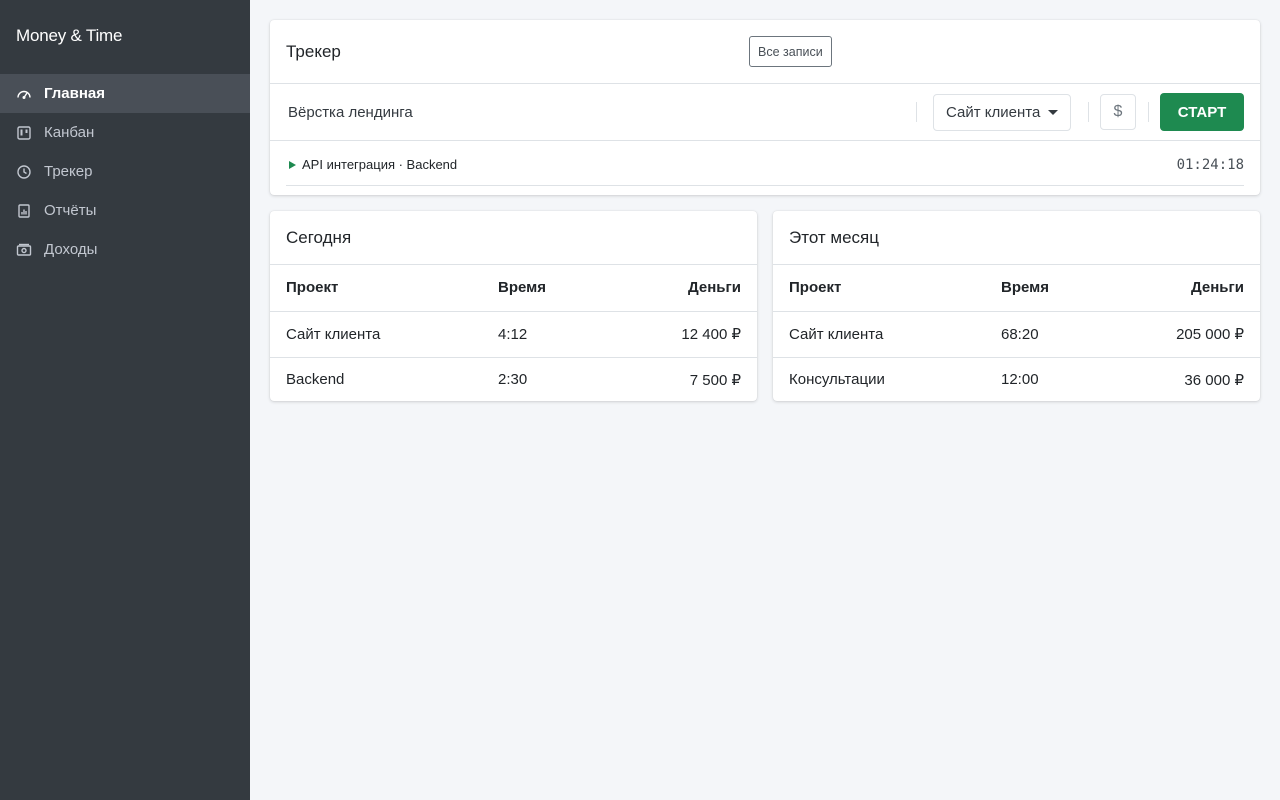 The width and height of the screenshot is (1280, 800). What do you see at coordinates (715, 380) in the screenshot?
I see `cell-money: 7 500 ₽` at bounding box center [715, 380].